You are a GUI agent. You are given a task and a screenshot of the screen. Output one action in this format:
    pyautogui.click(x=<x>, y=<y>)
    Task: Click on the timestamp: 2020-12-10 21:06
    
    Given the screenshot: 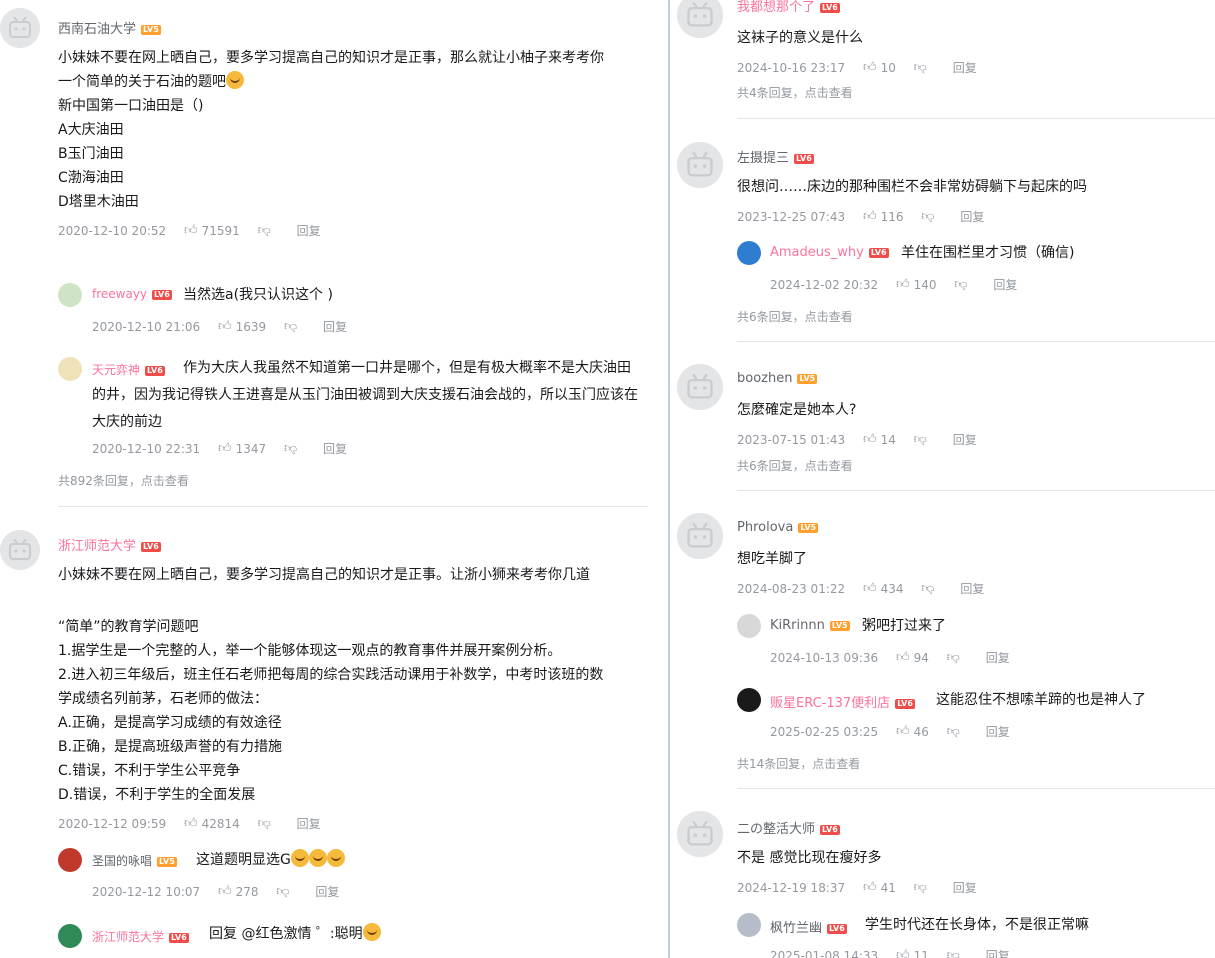 What is the action you would take?
    pyautogui.click(x=146, y=326)
    